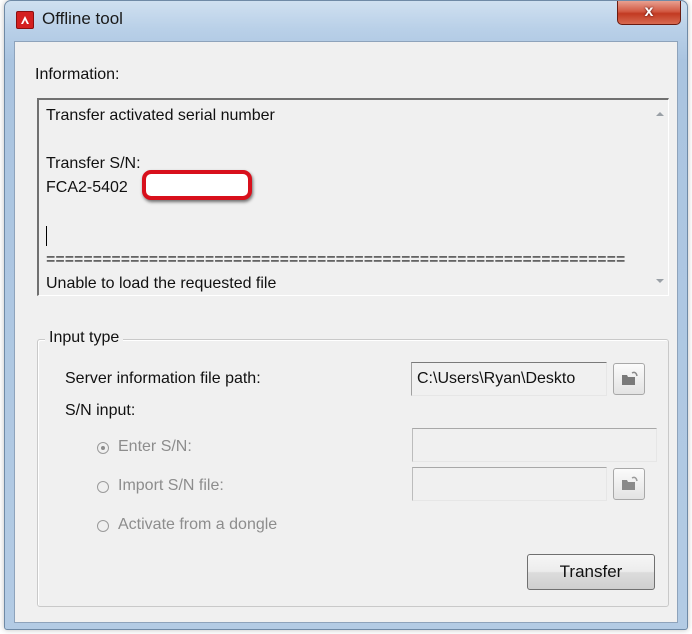  I want to click on radio-enter-sn-label: Enter S/N:, so click(155, 447).